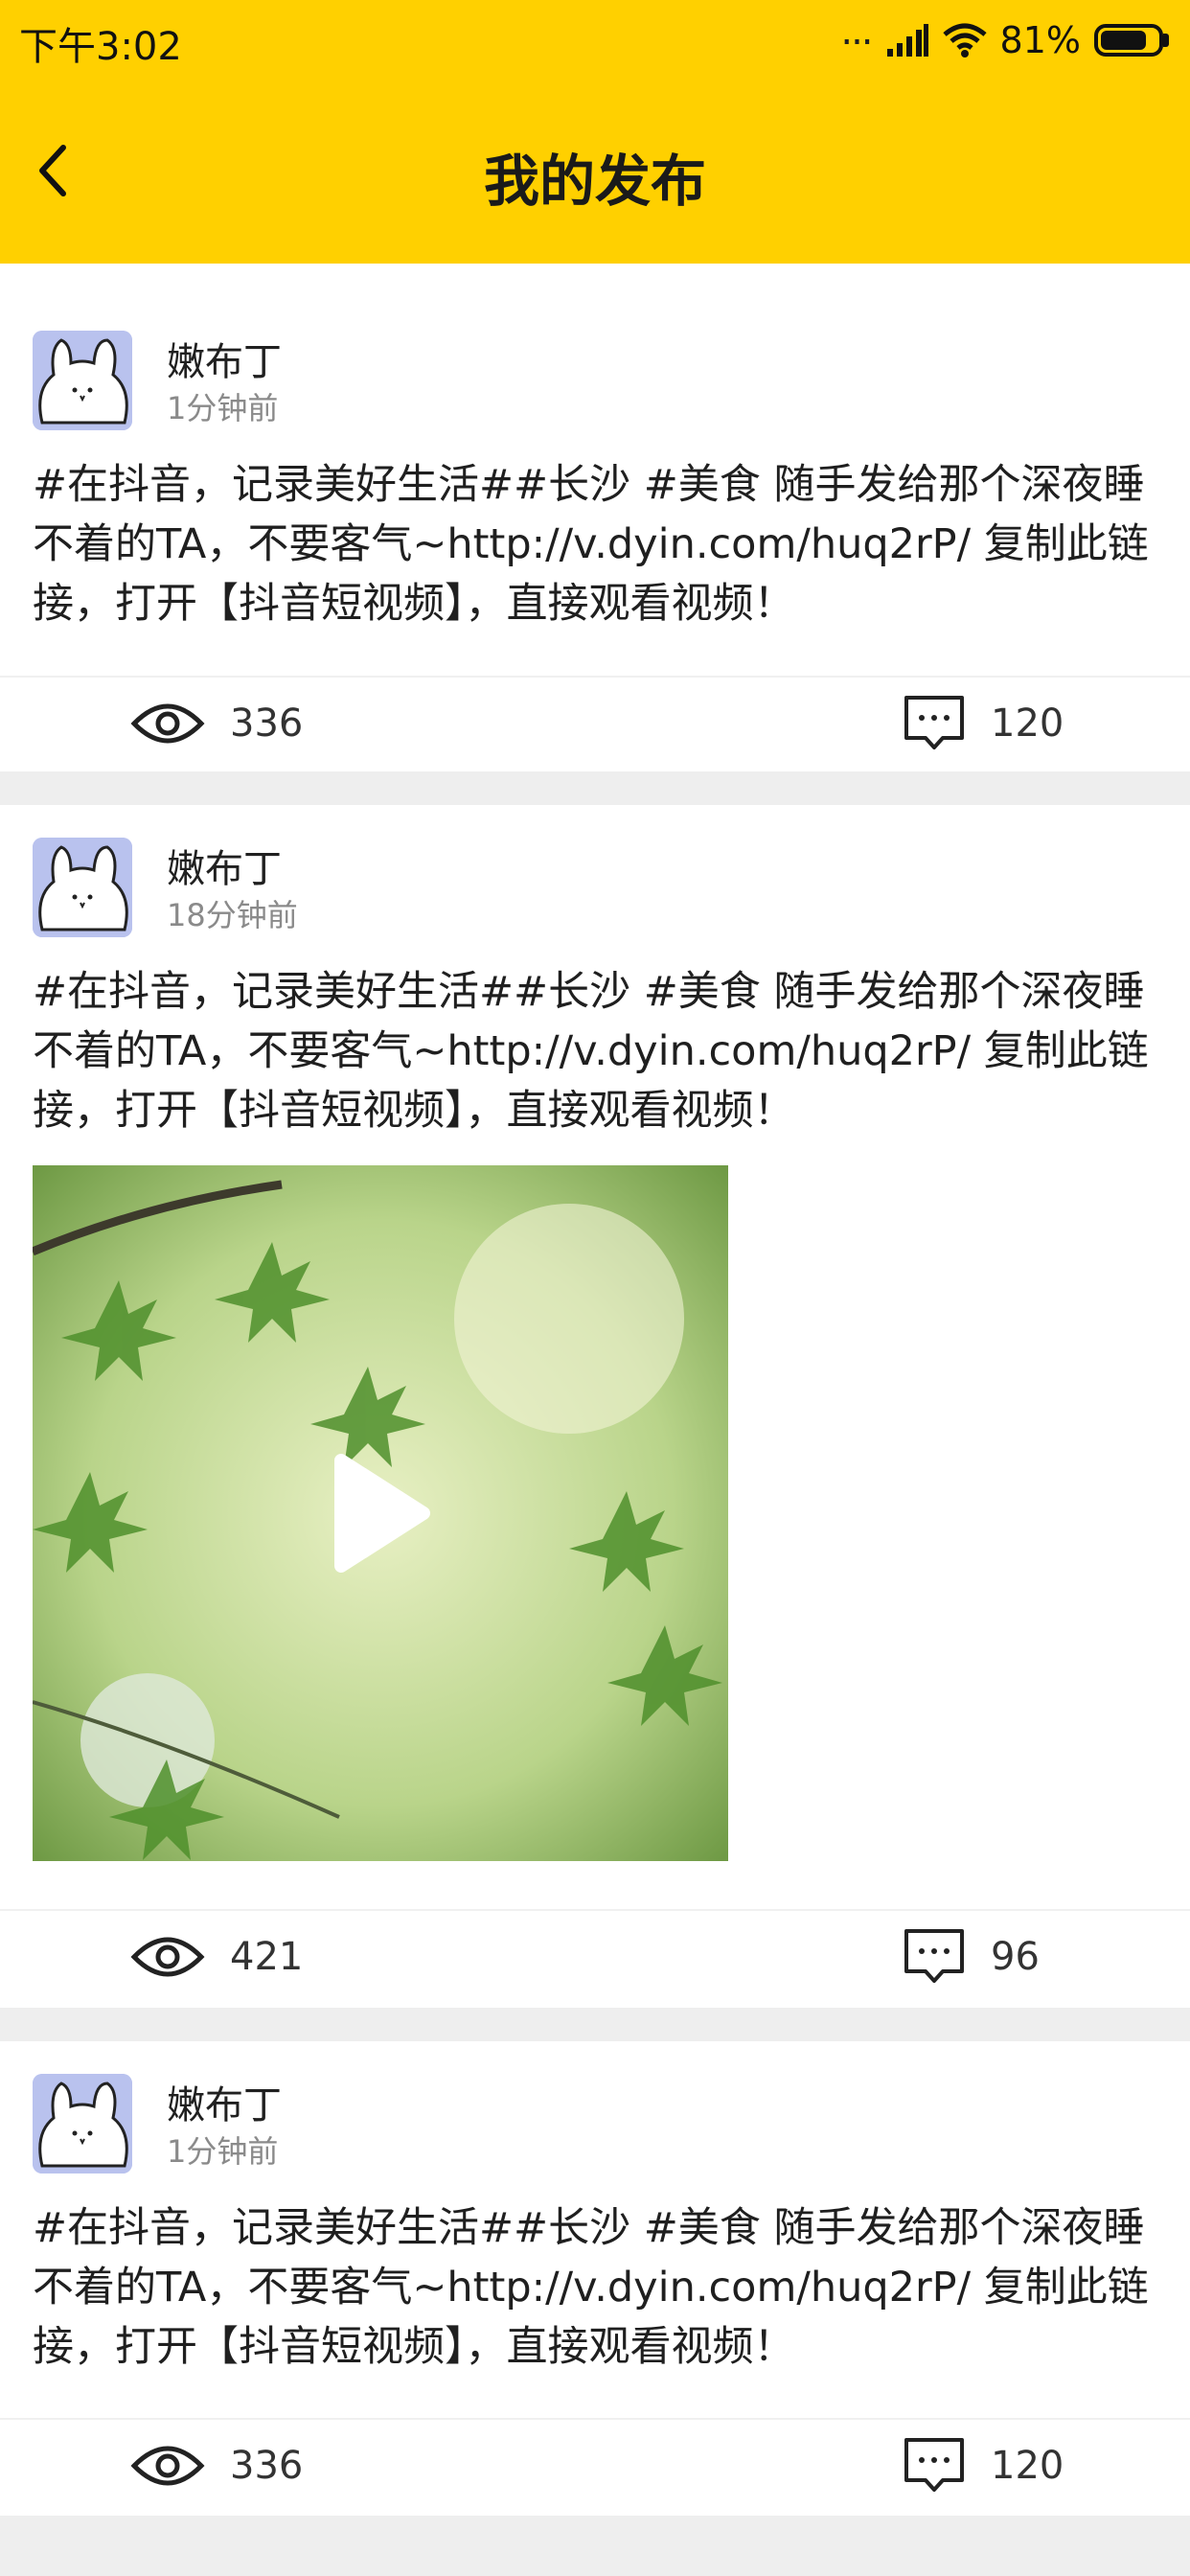 The height and width of the screenshot is (2576, 1190). Describe the element at coordinates (217, 1957) in the screenshot. I see `views-stat: 421` at that location.